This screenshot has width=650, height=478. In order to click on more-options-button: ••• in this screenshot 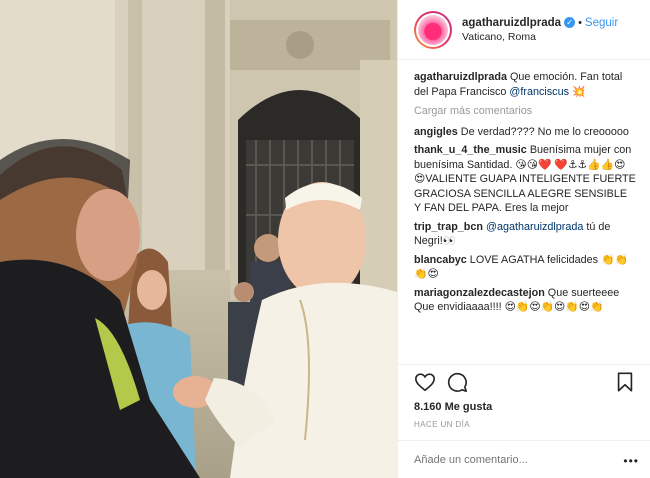, I will do `click(631, 461)`.